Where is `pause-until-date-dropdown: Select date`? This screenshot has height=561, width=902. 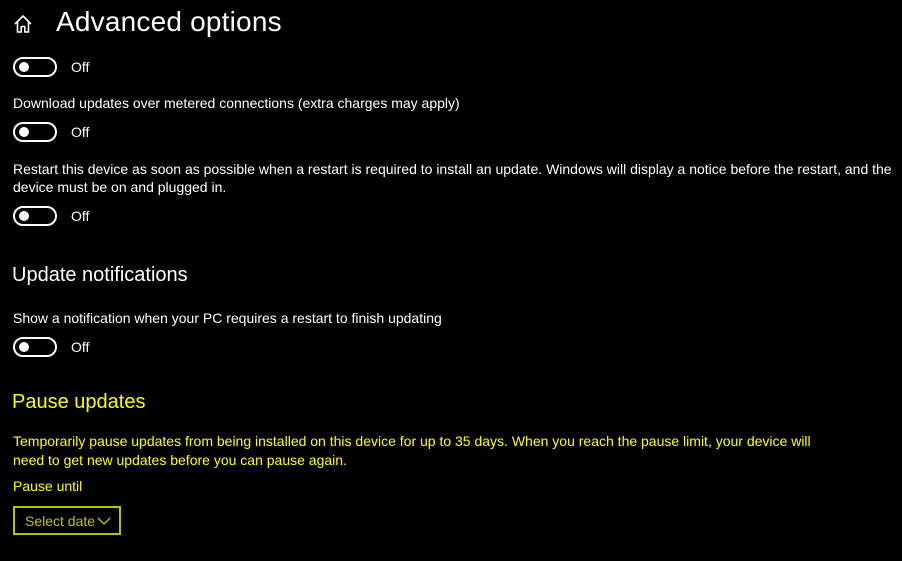 pause-until-date-dropdown: Select date is located at coordinates (67, 520).